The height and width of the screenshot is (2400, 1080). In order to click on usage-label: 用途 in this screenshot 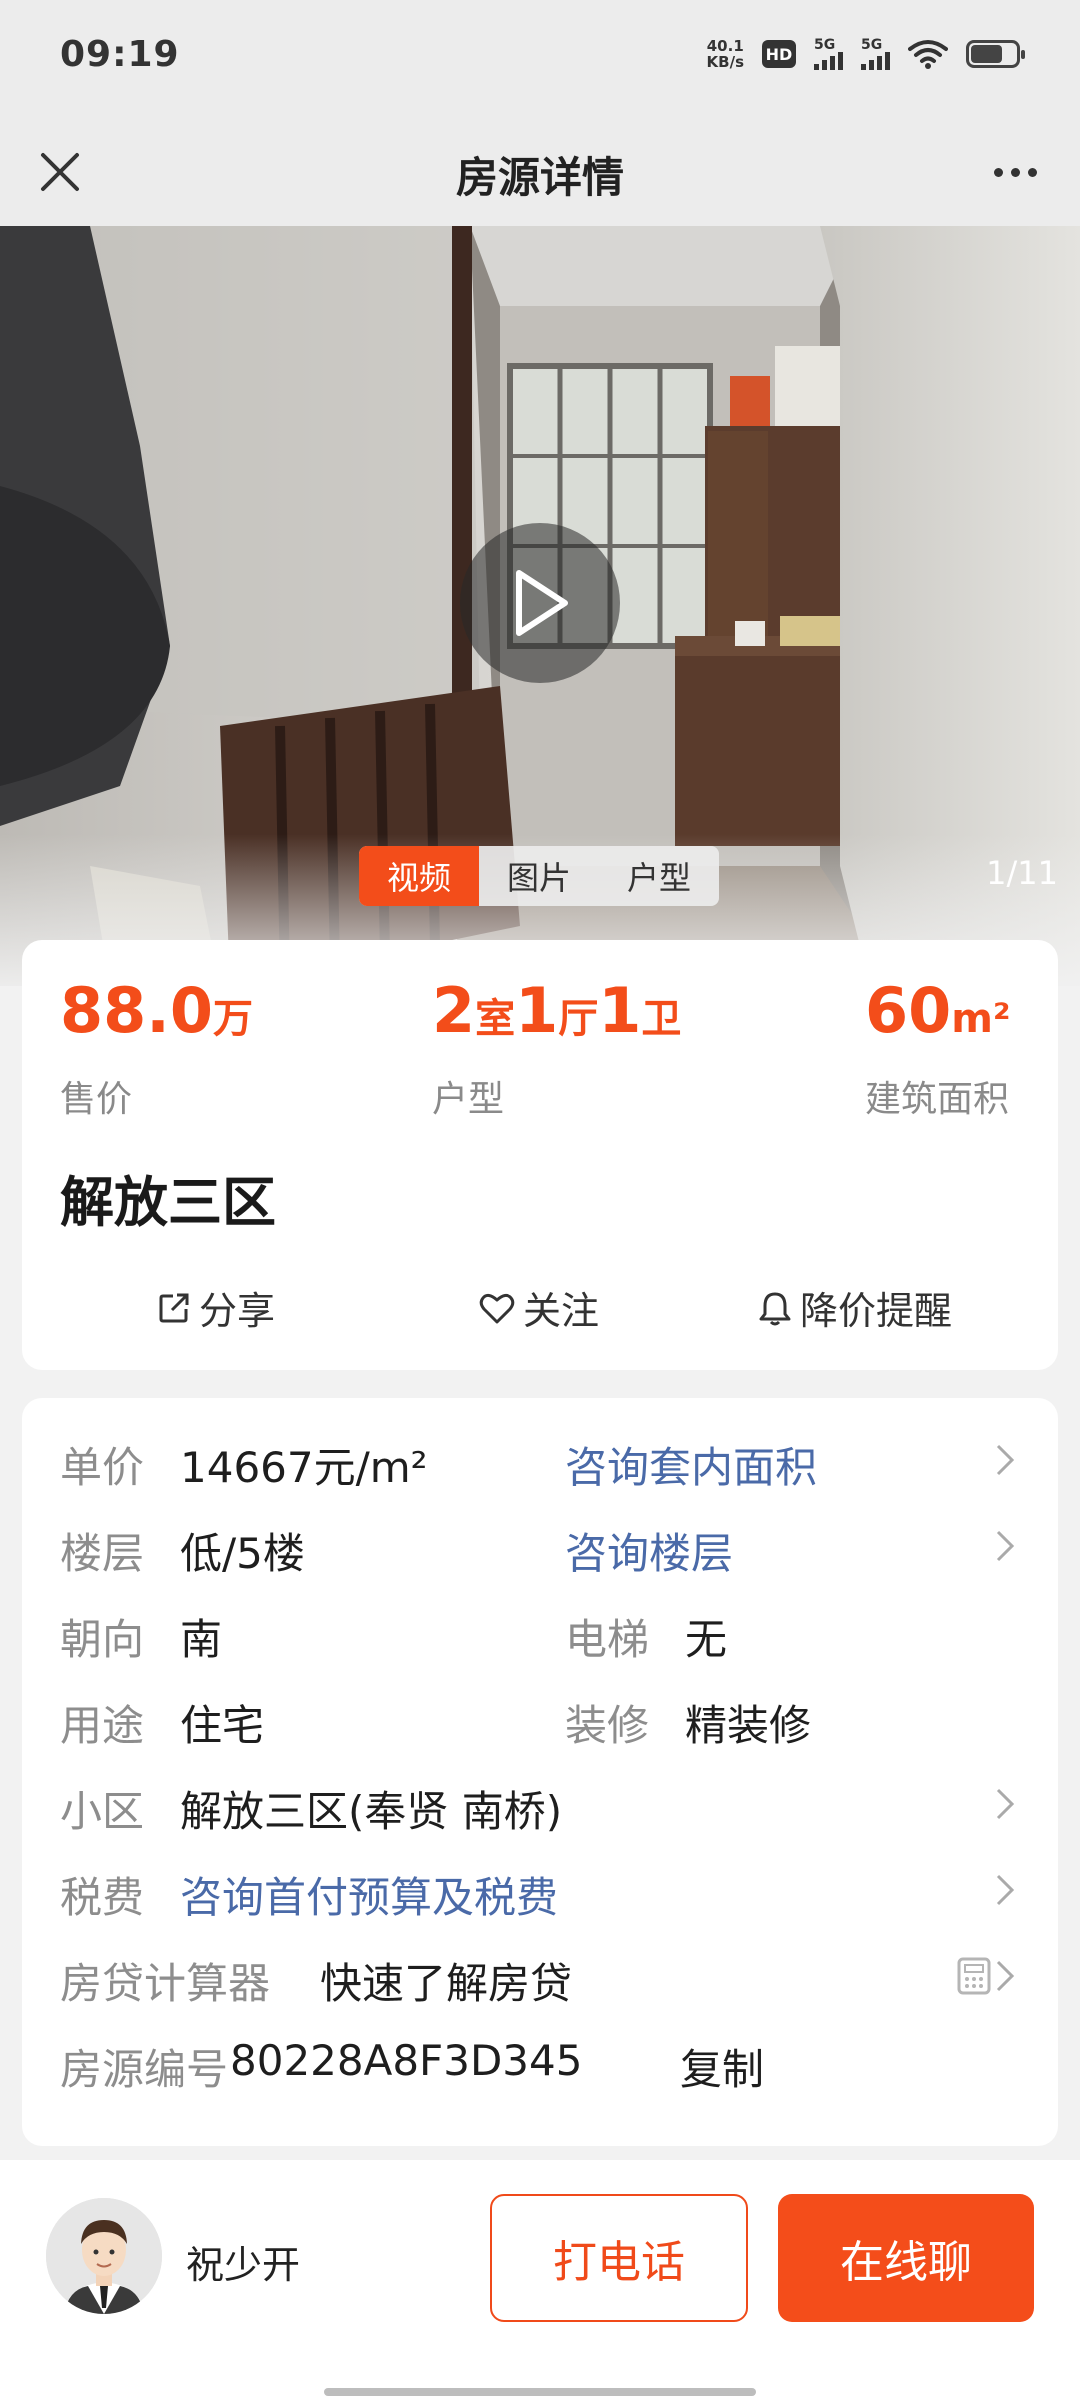, I will do `click(102, 1725)`.